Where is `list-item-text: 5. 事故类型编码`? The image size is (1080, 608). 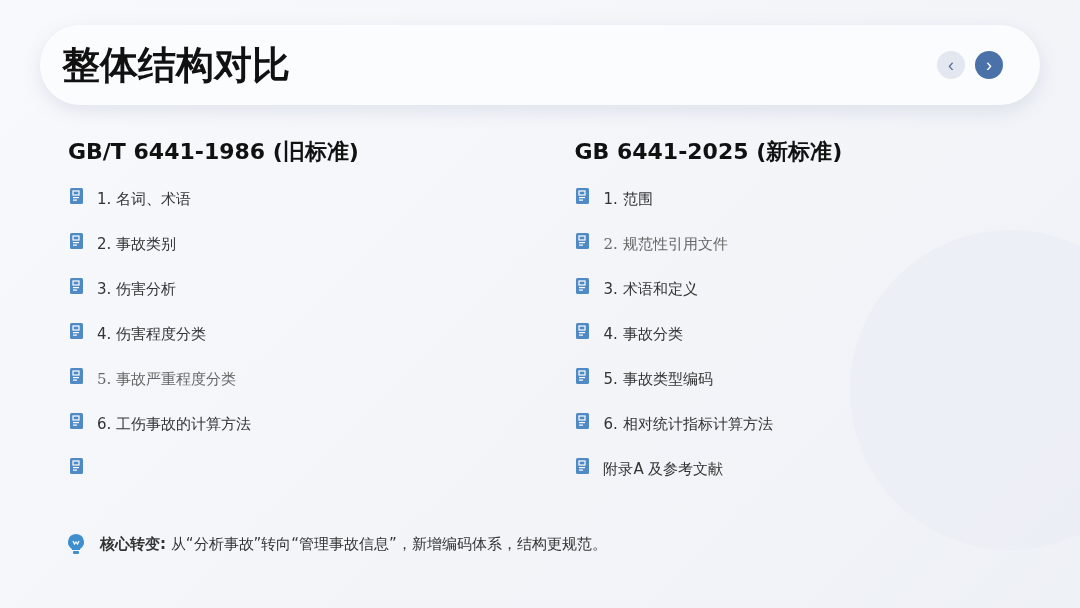
list-item-text: 5. 事故类型编码 is located at coordinates (658, 379).